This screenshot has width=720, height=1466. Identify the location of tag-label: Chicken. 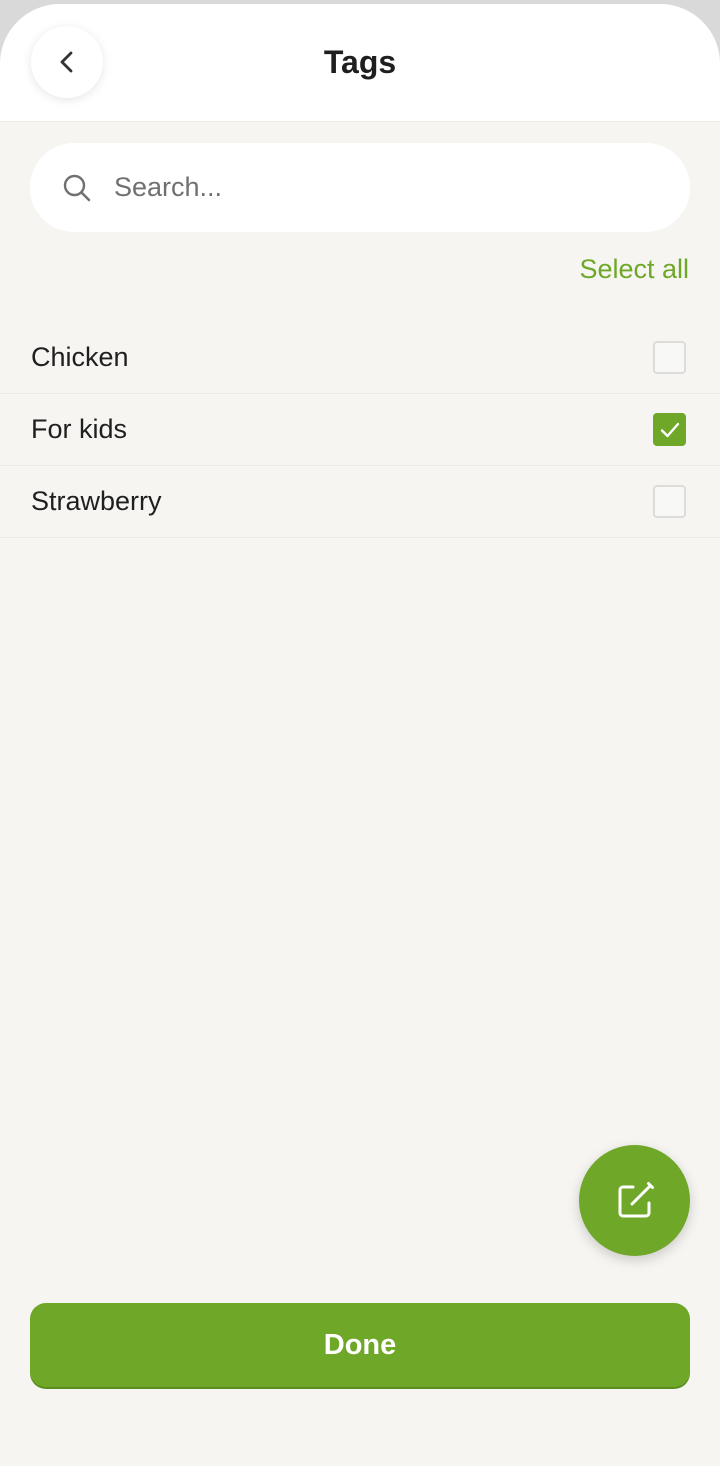
(80, 357).